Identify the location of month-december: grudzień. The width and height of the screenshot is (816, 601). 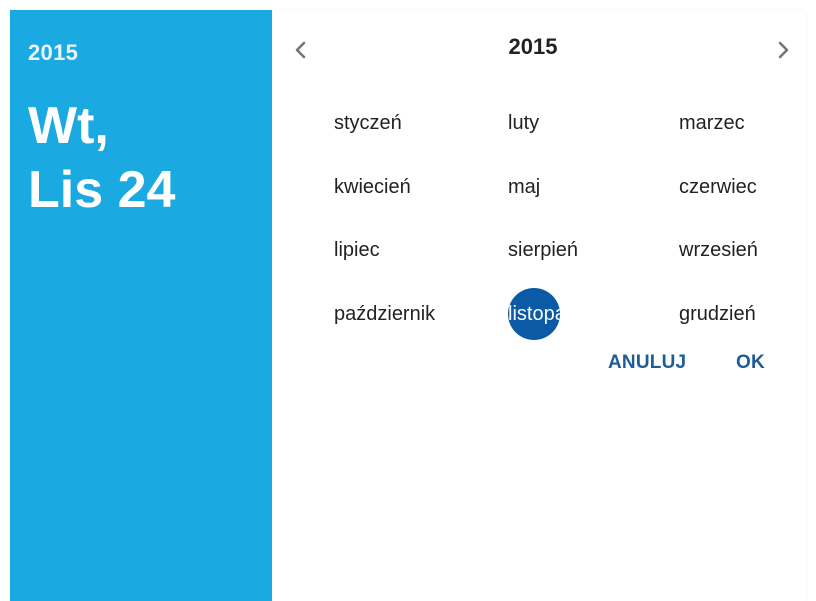
(717, 314).